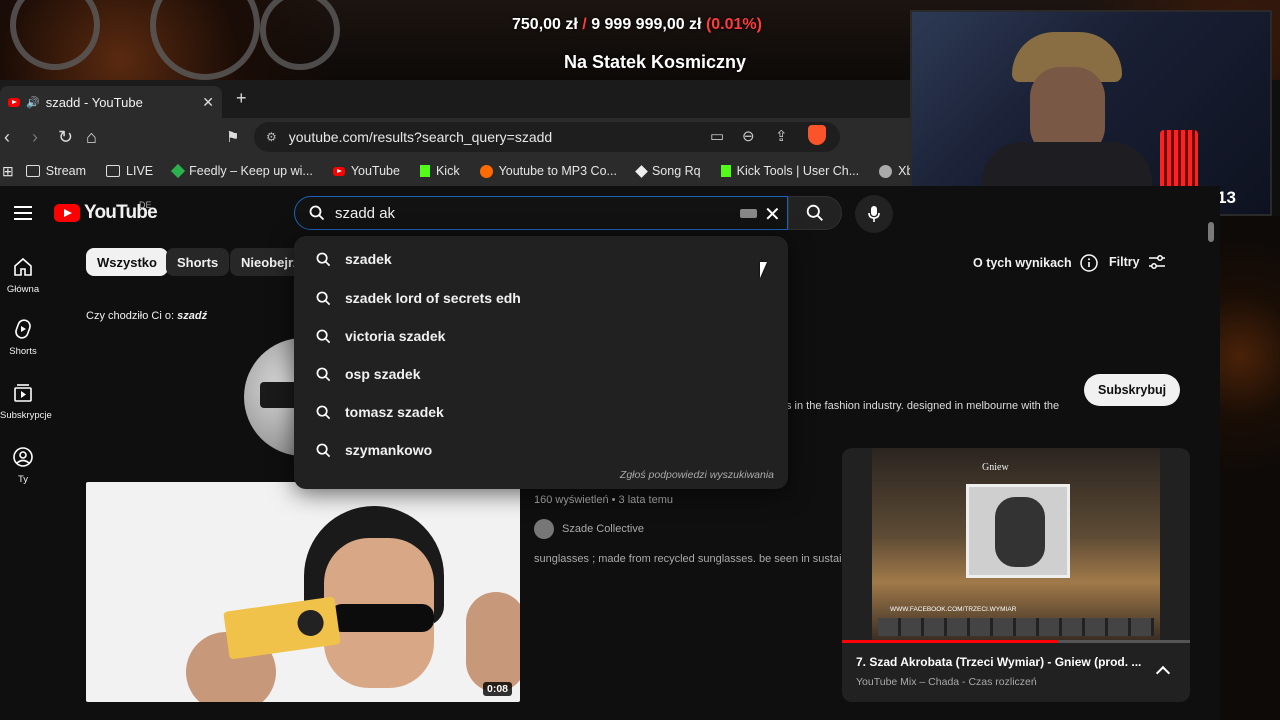 Image resolution: width=1280 pixels, height=720 pixels. I want to click on did-you-mean-link: szadź, so click(192, 316).